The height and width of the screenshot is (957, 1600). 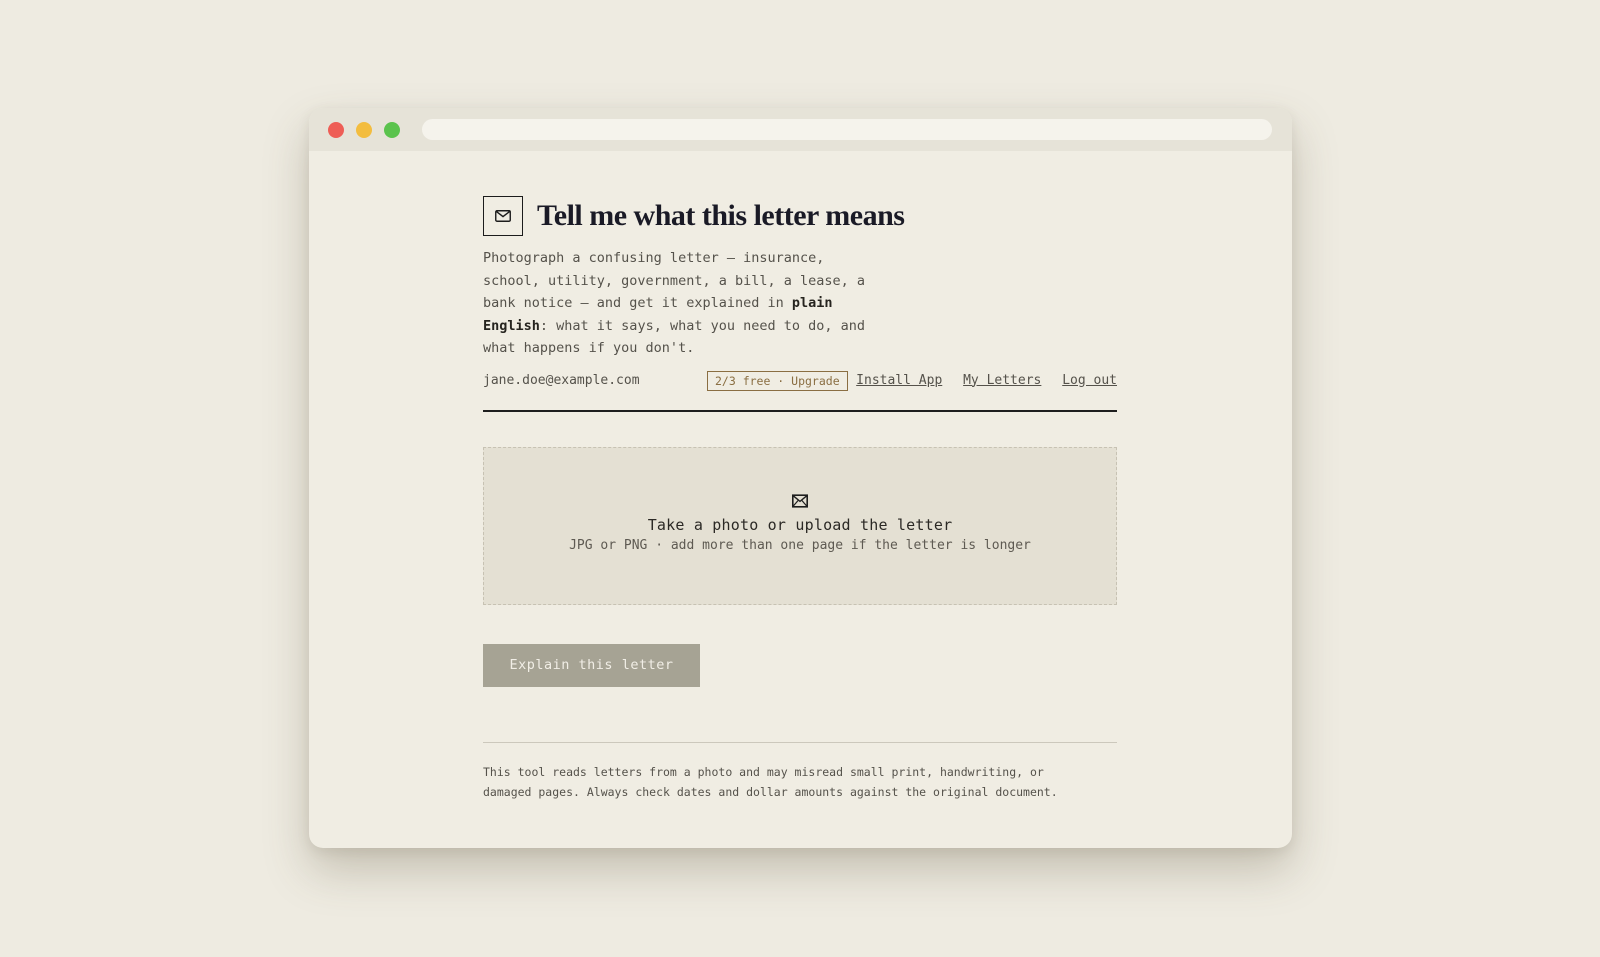 I want to click on my-letters-link: My Letters, so click(x=1002, y=380).